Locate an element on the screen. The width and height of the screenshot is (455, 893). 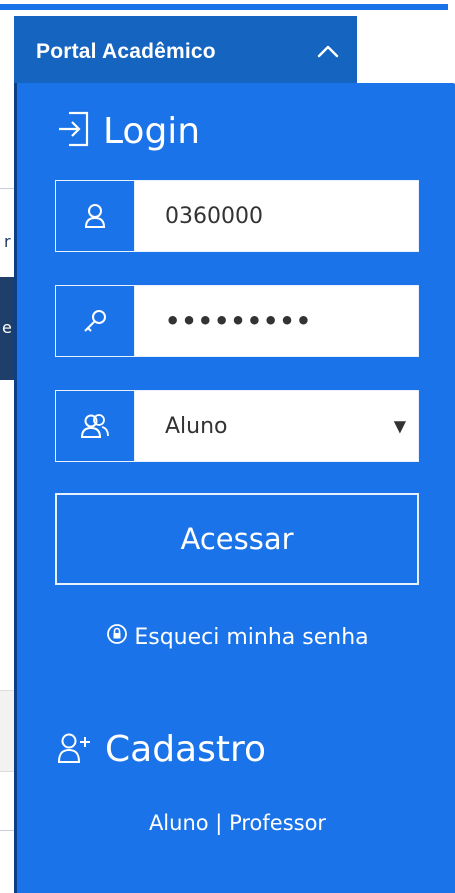
cadastro-heading: Cadastro is located at coordinates (161, 749).